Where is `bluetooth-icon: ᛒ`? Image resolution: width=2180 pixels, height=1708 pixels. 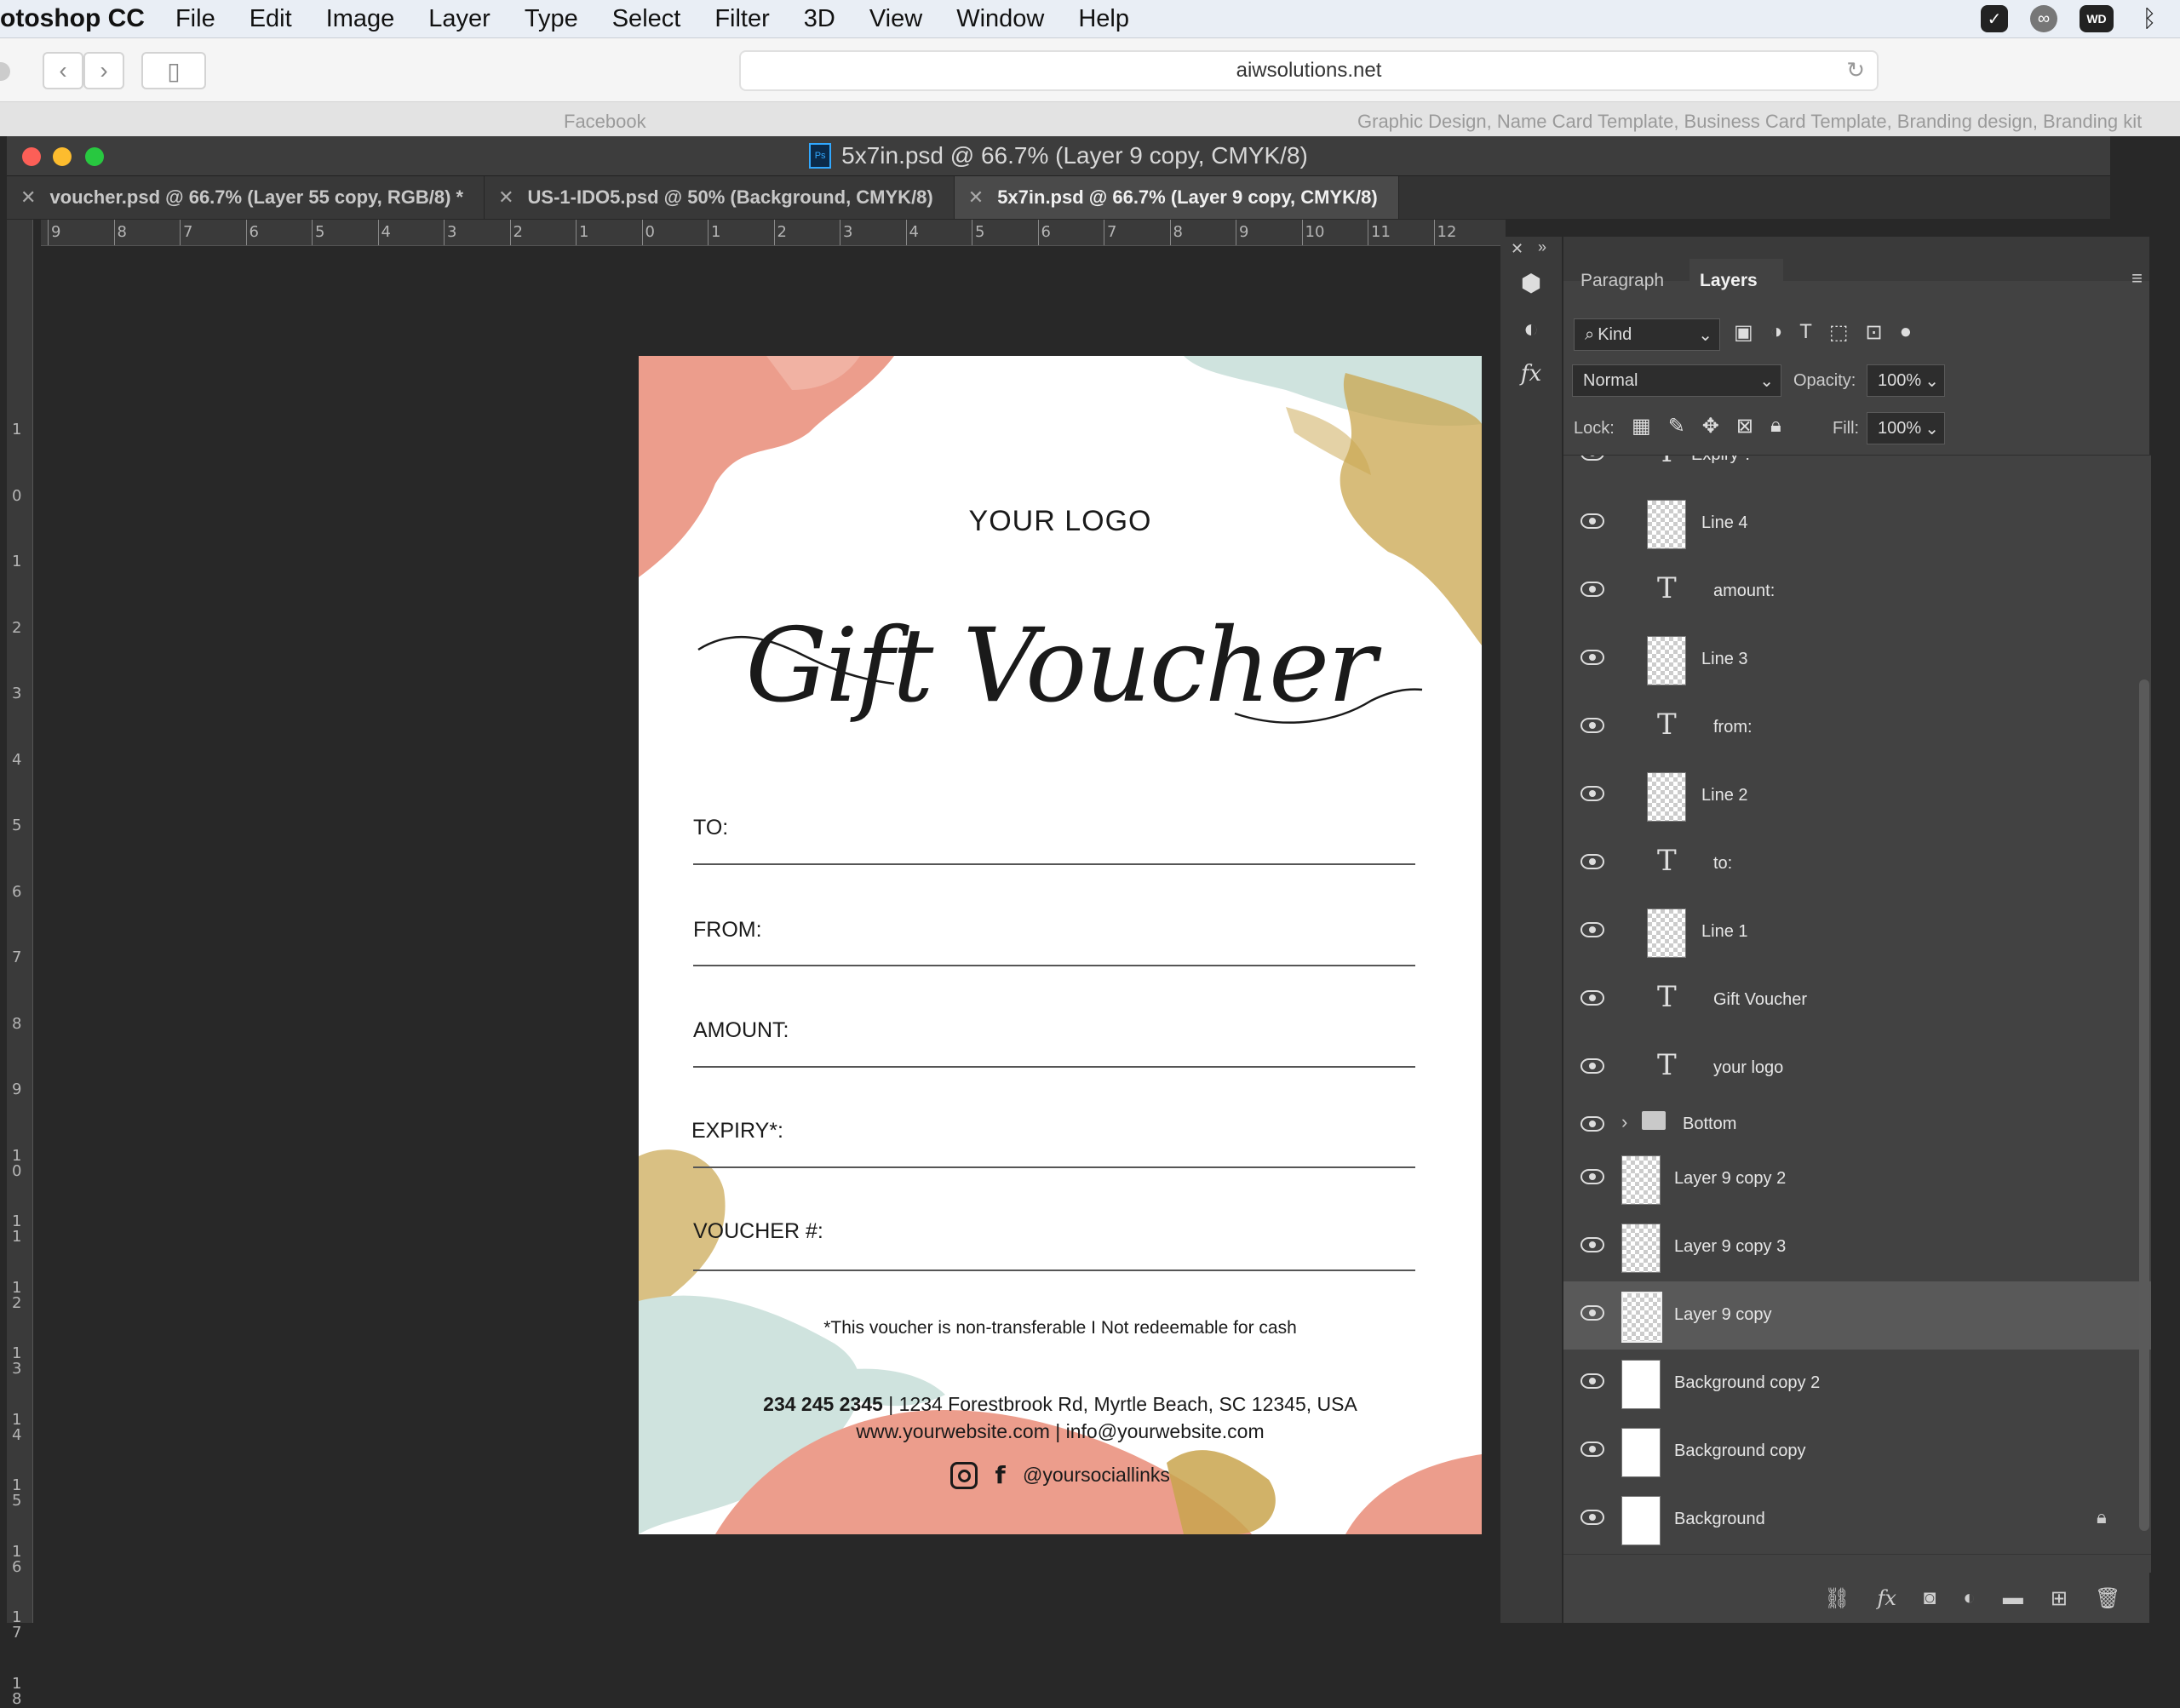
bluetooth-icon: ᛒ is located at coordinates (2149, 19).